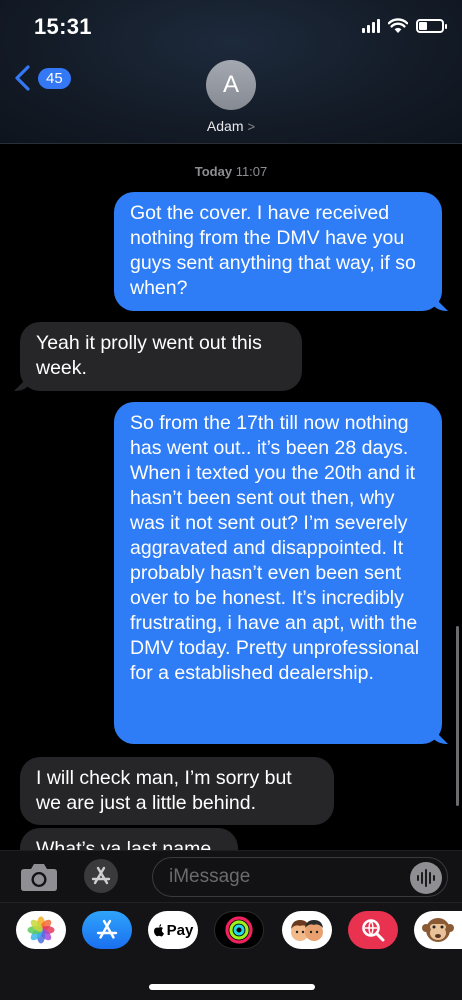  I want to click on audio-message-button, so click(426, 878).